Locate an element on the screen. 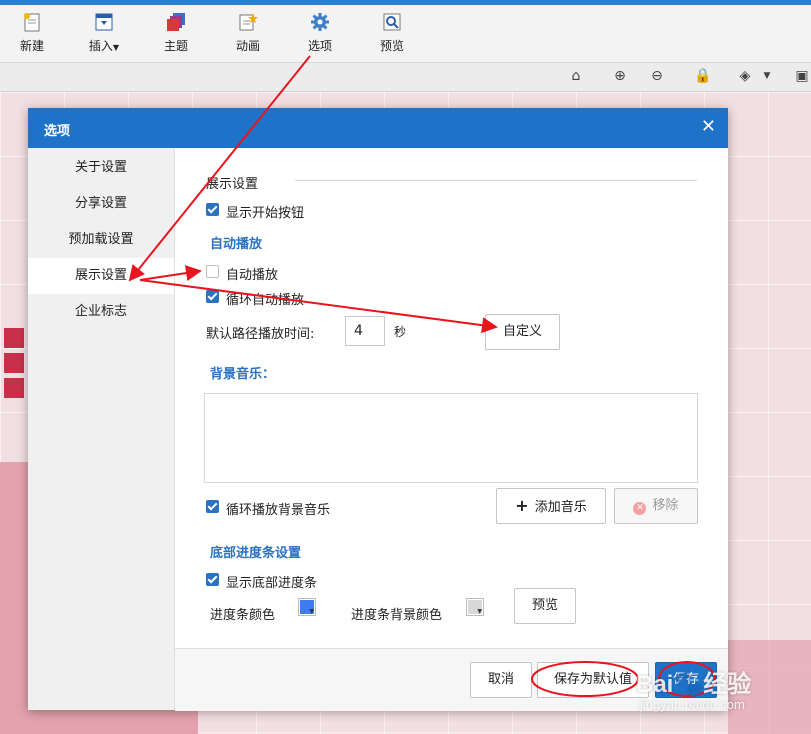 The height and width of the screenshot is (734, 811). watermark-logo: Bai🐾经验 is located at coordinates (693, 681).